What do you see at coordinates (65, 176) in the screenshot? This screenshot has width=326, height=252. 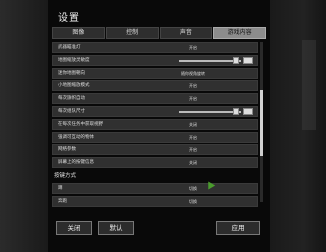 I see `section-heading-keybind: 按键方式` at bounding box center [65, 176].